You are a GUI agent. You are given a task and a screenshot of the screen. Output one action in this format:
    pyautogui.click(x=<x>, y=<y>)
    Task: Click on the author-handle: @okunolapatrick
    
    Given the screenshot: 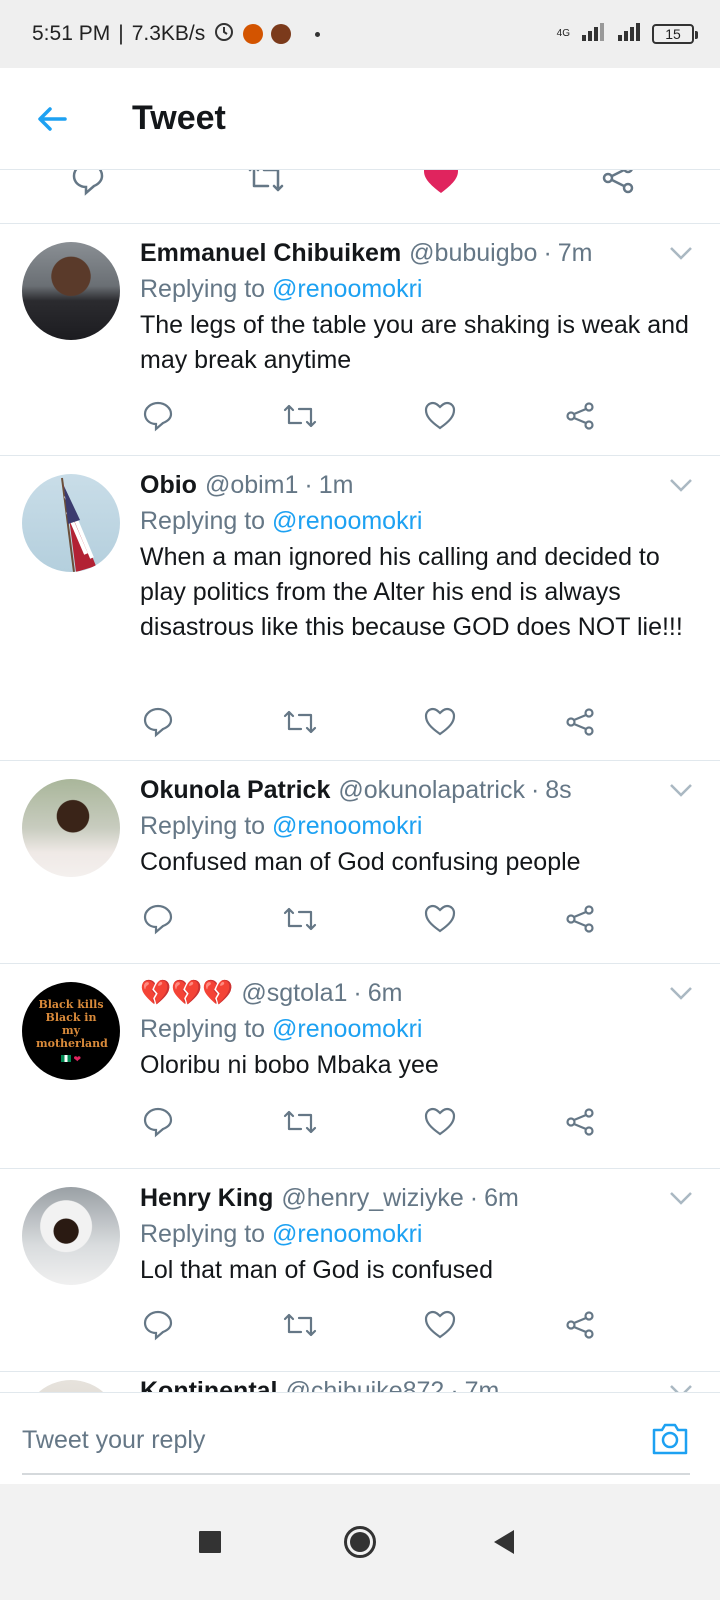 What is the action you would take?
    pyautogui.click(x=431, y=790)
    